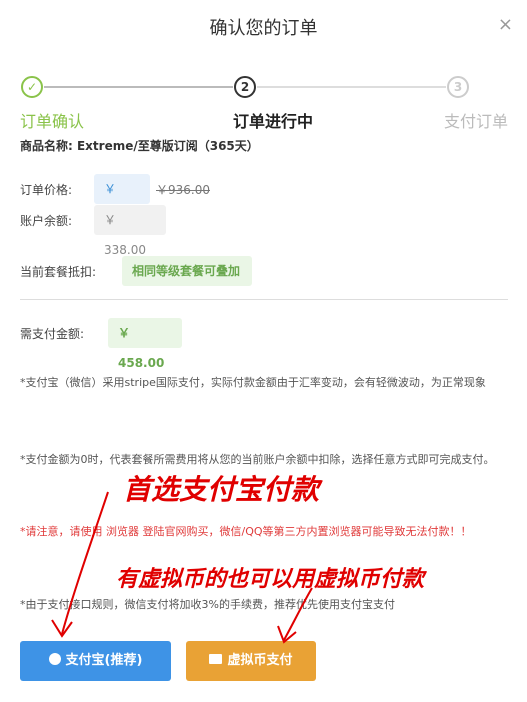 The width and height of the screenshot is (527, 702). What do you see at coordinates (187, 271) in the screenshot?
I see `deduct-value-badge: 相同等级套餐可叠加` at bounding box center [187, 271].